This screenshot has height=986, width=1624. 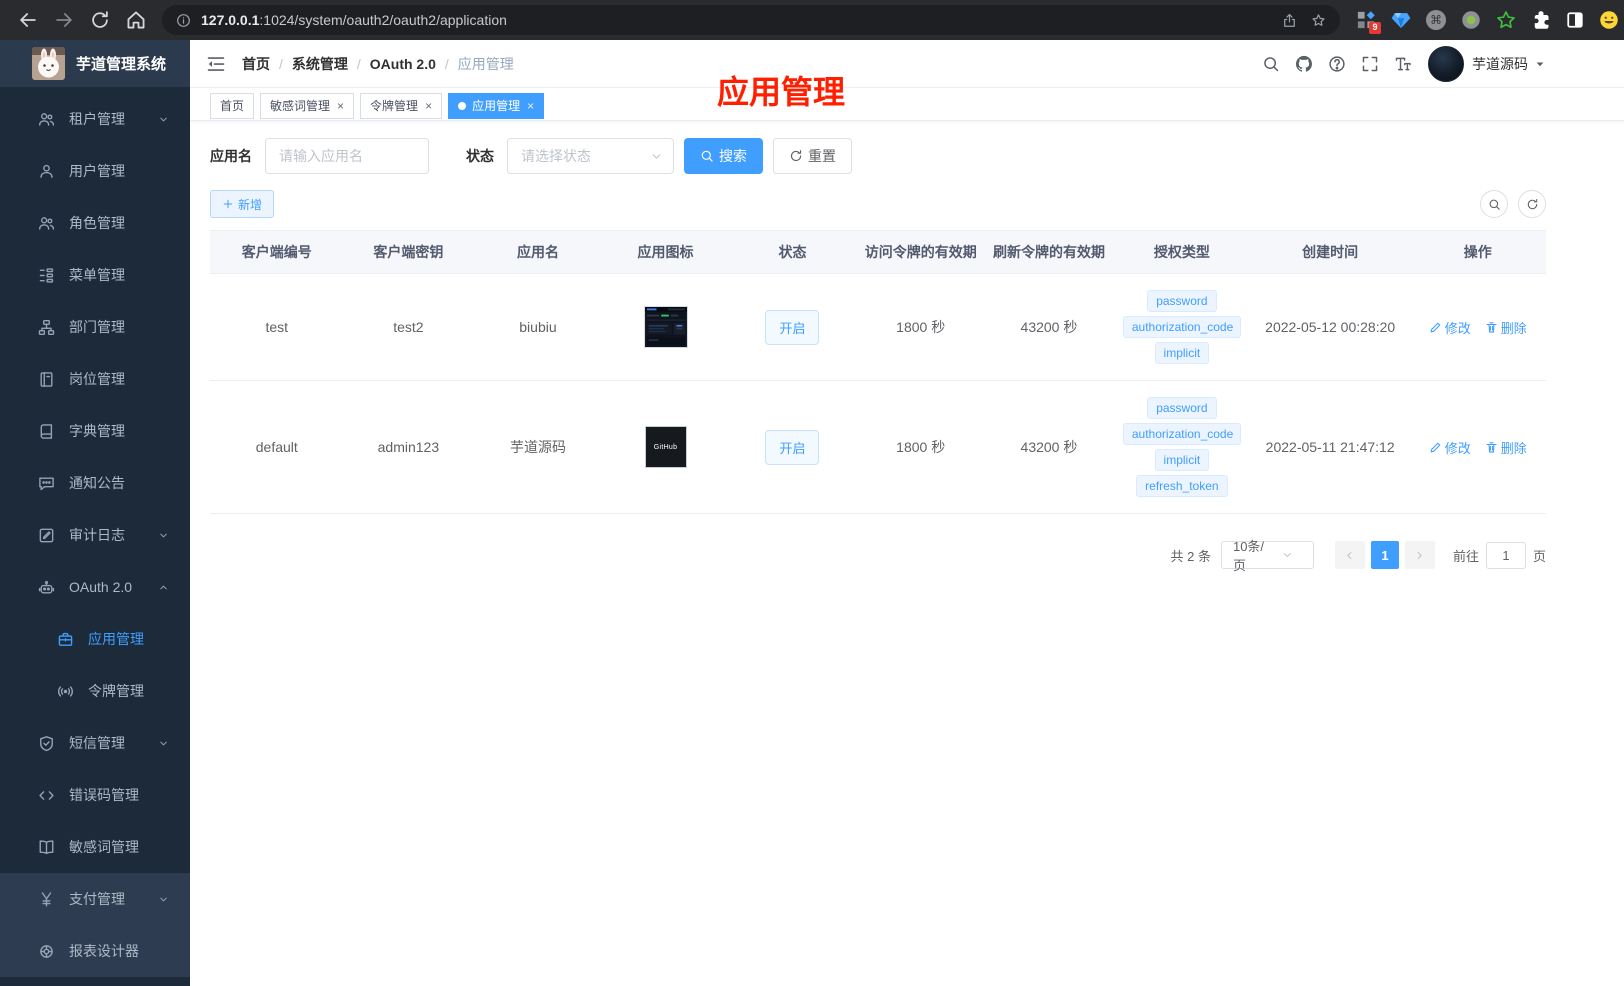 What do you see at coordinates (100, 20) in the screenshot?
I see `browser-reload-icon` at bounding box center [100, 20].